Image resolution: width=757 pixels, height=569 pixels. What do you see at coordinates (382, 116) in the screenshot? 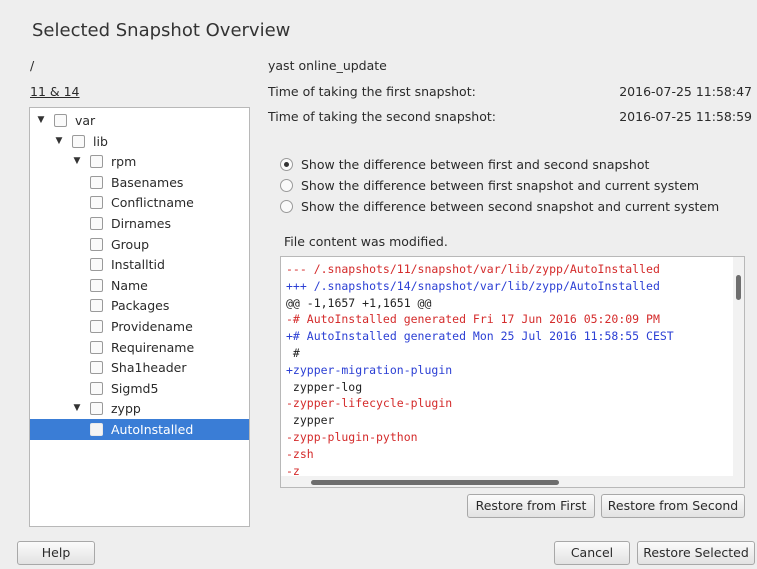
I see `second-snapshot-time-label: Time of taking the second snapshot:` at bounding box center [382, 116].